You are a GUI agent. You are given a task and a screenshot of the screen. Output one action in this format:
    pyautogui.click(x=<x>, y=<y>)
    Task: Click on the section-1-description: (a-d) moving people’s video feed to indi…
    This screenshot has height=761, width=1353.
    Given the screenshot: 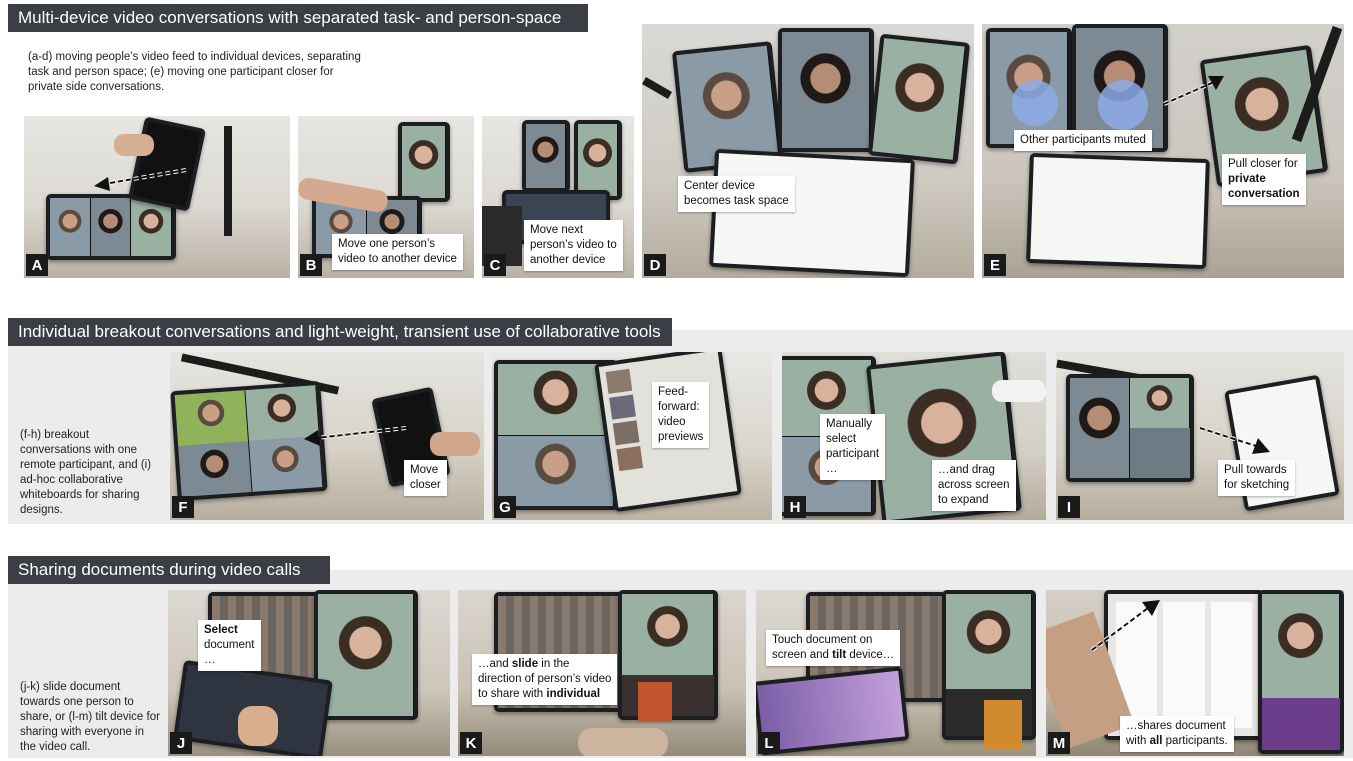 What is the action you would take?
    pyautogui.click(x=194, y=72)
    